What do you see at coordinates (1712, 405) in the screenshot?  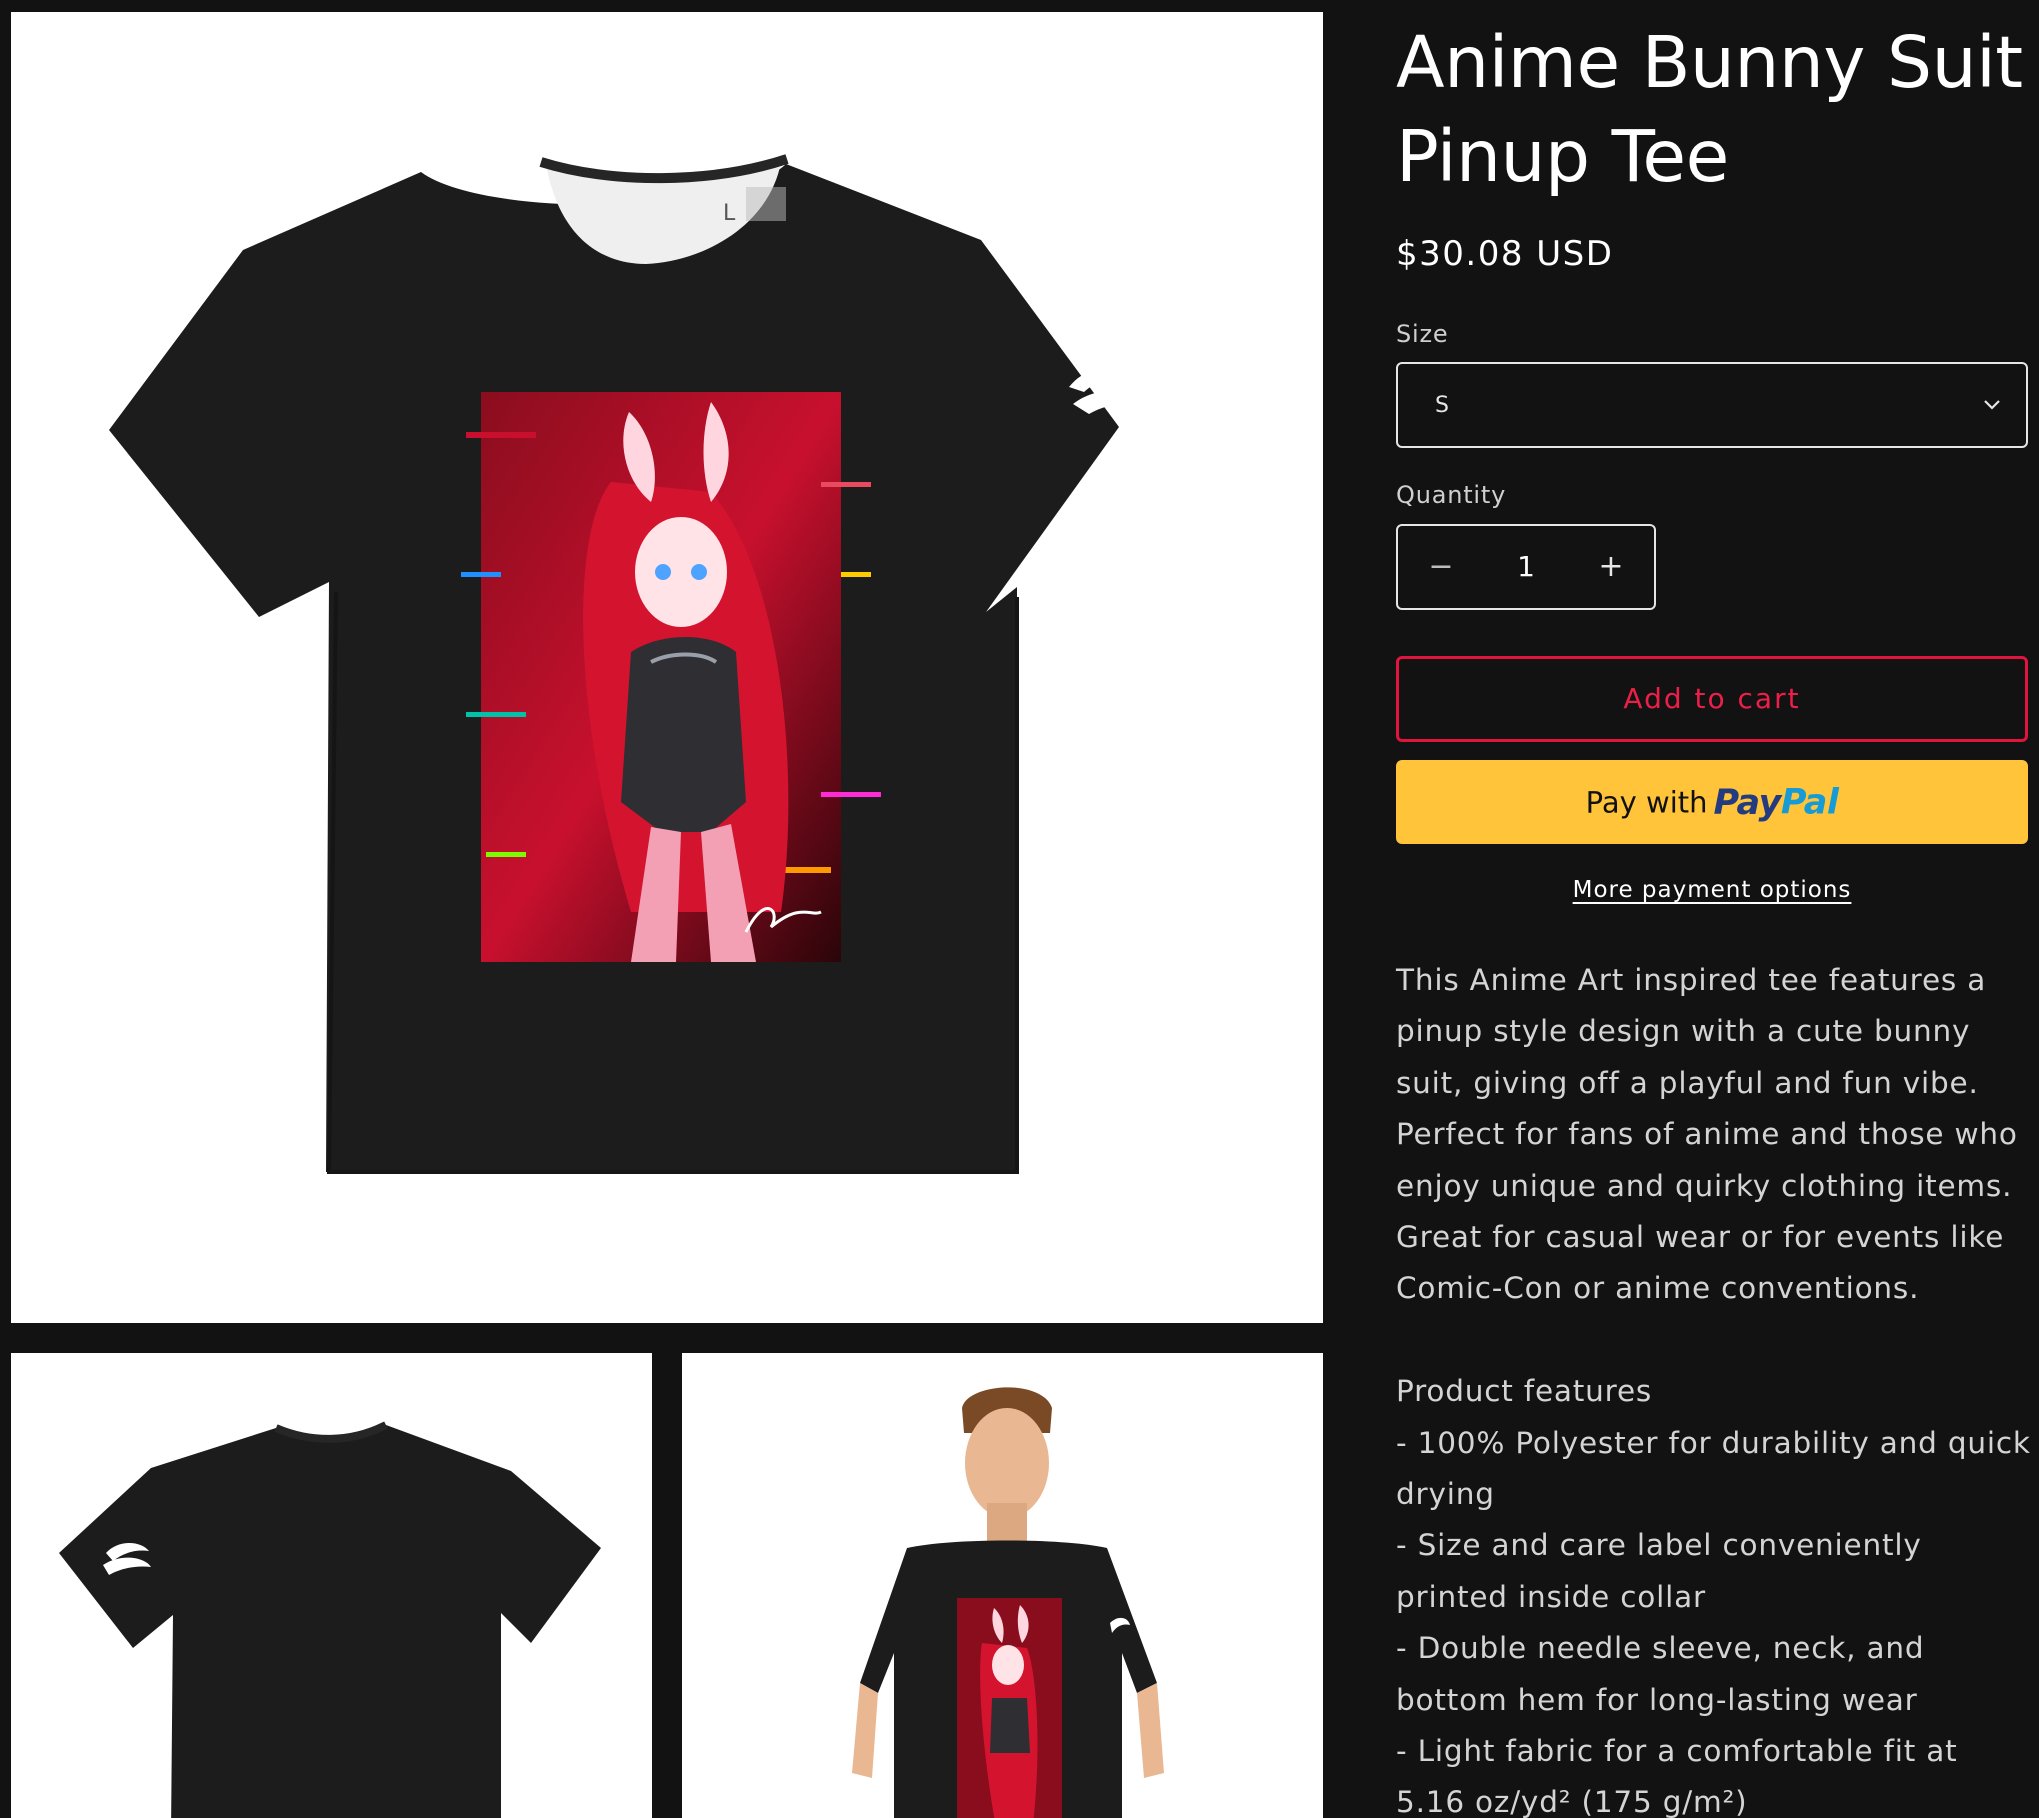 I see `size-select: S` at bounding box center [1712, 405].